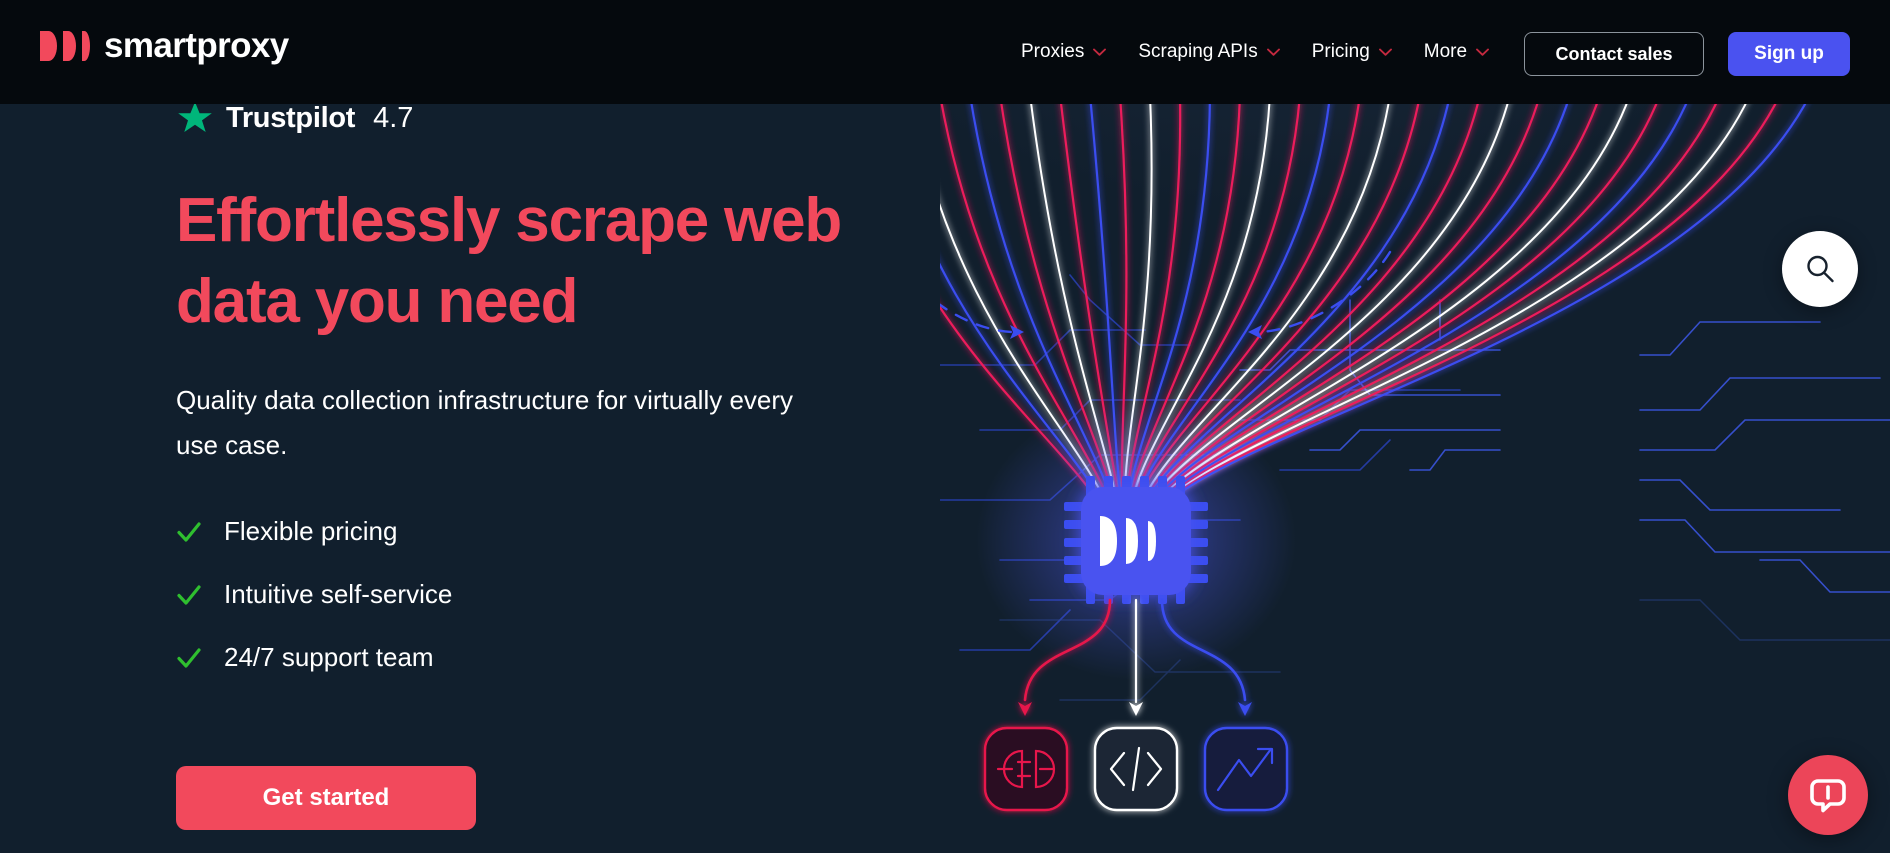 Image resolution: width=1890 pixels, height=853 pixels. Describe the element at coordinates (65, 46) in the screenshot. I see `smartproxy-logo-mark-icon` at that location.